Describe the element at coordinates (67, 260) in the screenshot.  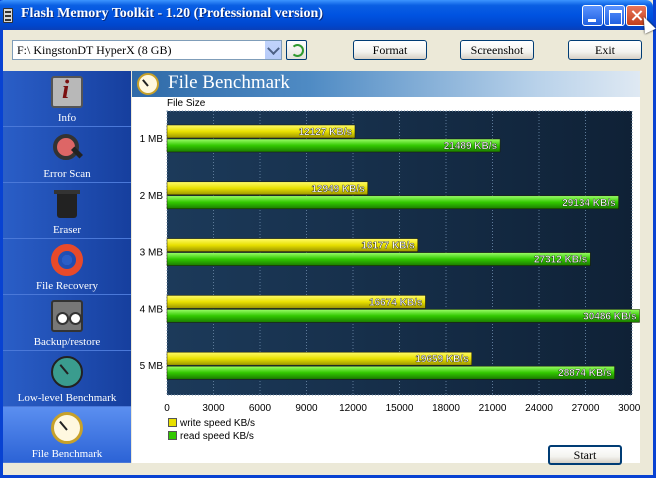
I see `lifebuoy-icon` at that location.